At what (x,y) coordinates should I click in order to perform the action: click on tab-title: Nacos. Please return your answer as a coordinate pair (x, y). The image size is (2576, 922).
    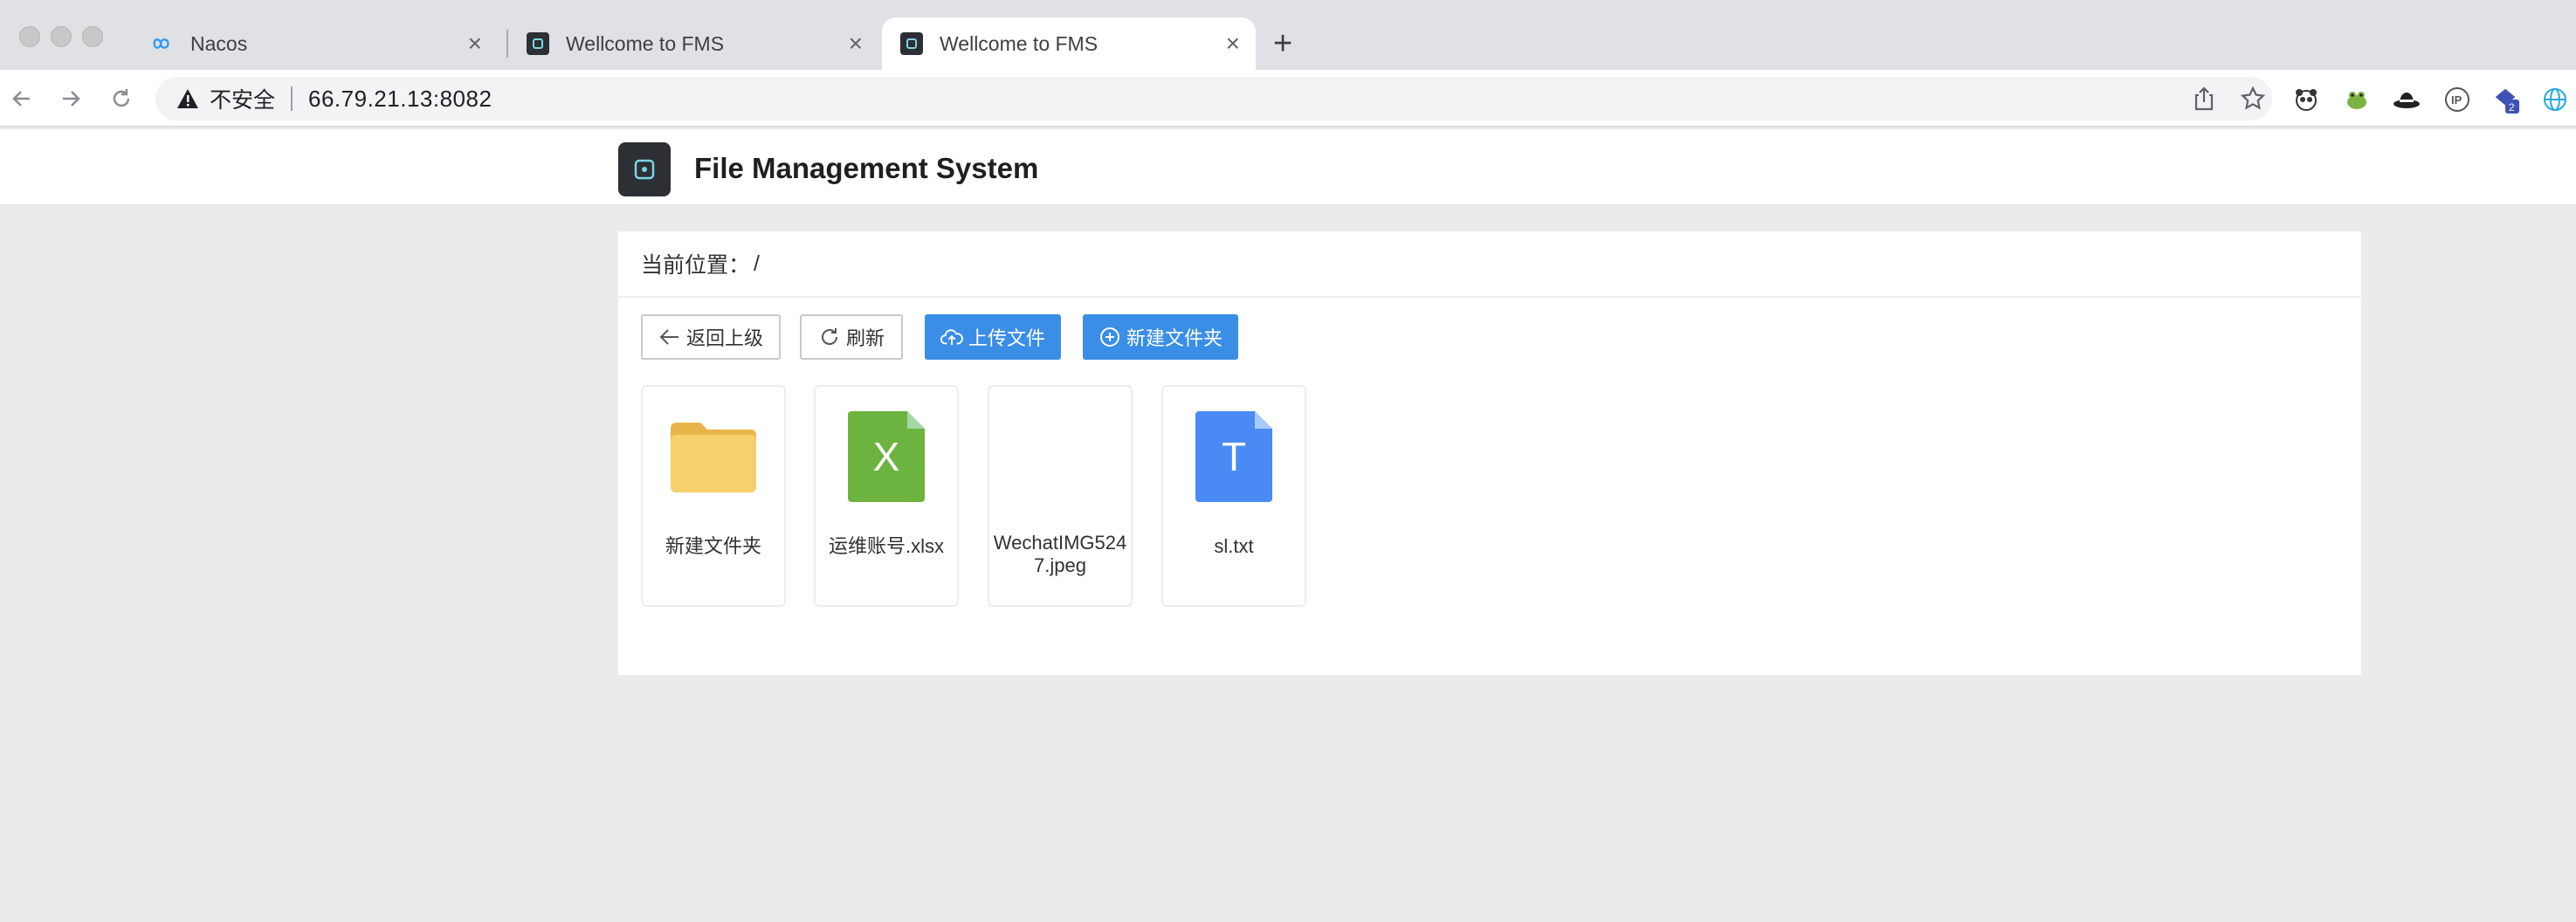
    Looking at the image, I should click on (219, 43).